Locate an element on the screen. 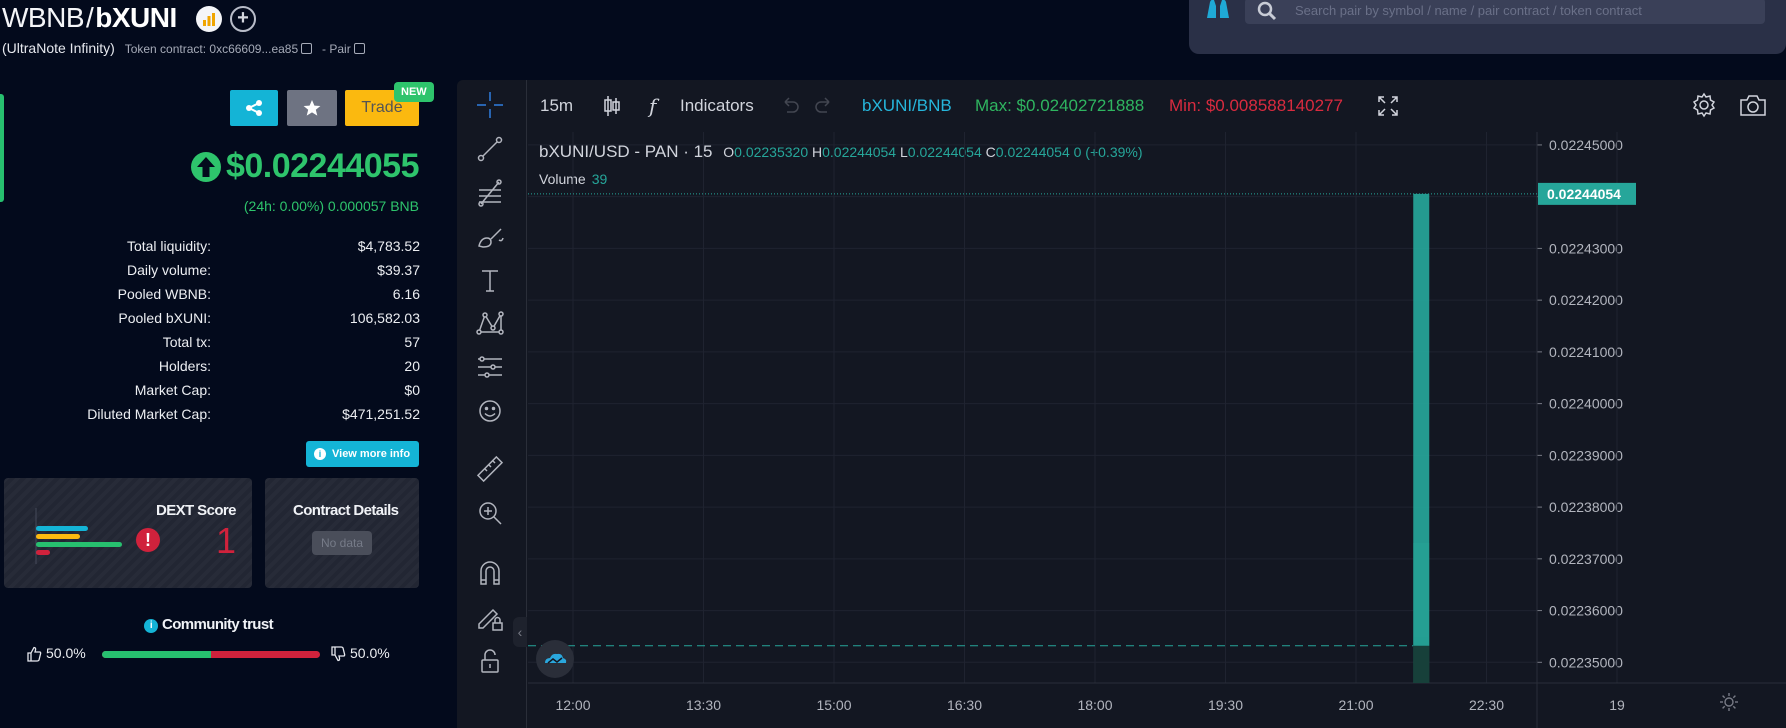 The image size is (1786, 728). dext-score-card: DEXT Score ! 1 is located at coordinates (128, 533).